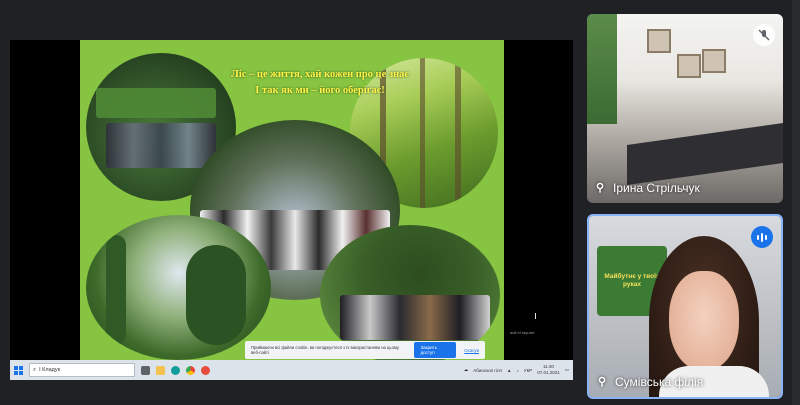 The image size is (800, 405). I want to click on participant-name-bar: ⚲ Сумівська філія, so click(649, 382).